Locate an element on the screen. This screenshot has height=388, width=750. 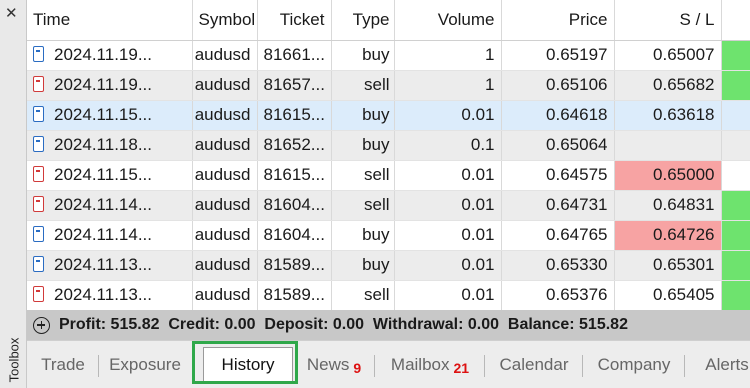
cell-stop-loss: 0.65000 is located at coordinates (668, 175).